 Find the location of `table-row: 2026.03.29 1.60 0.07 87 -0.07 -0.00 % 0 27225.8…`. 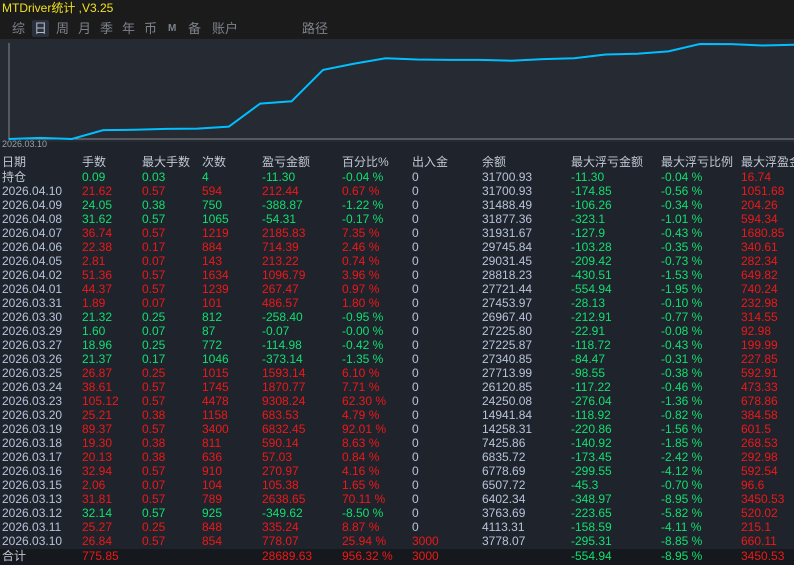

table-row: 2026.03.29 1.60 0.07 87 -0.07 -0.00 % 0 27225.8… is located at coordinates (397, 331).